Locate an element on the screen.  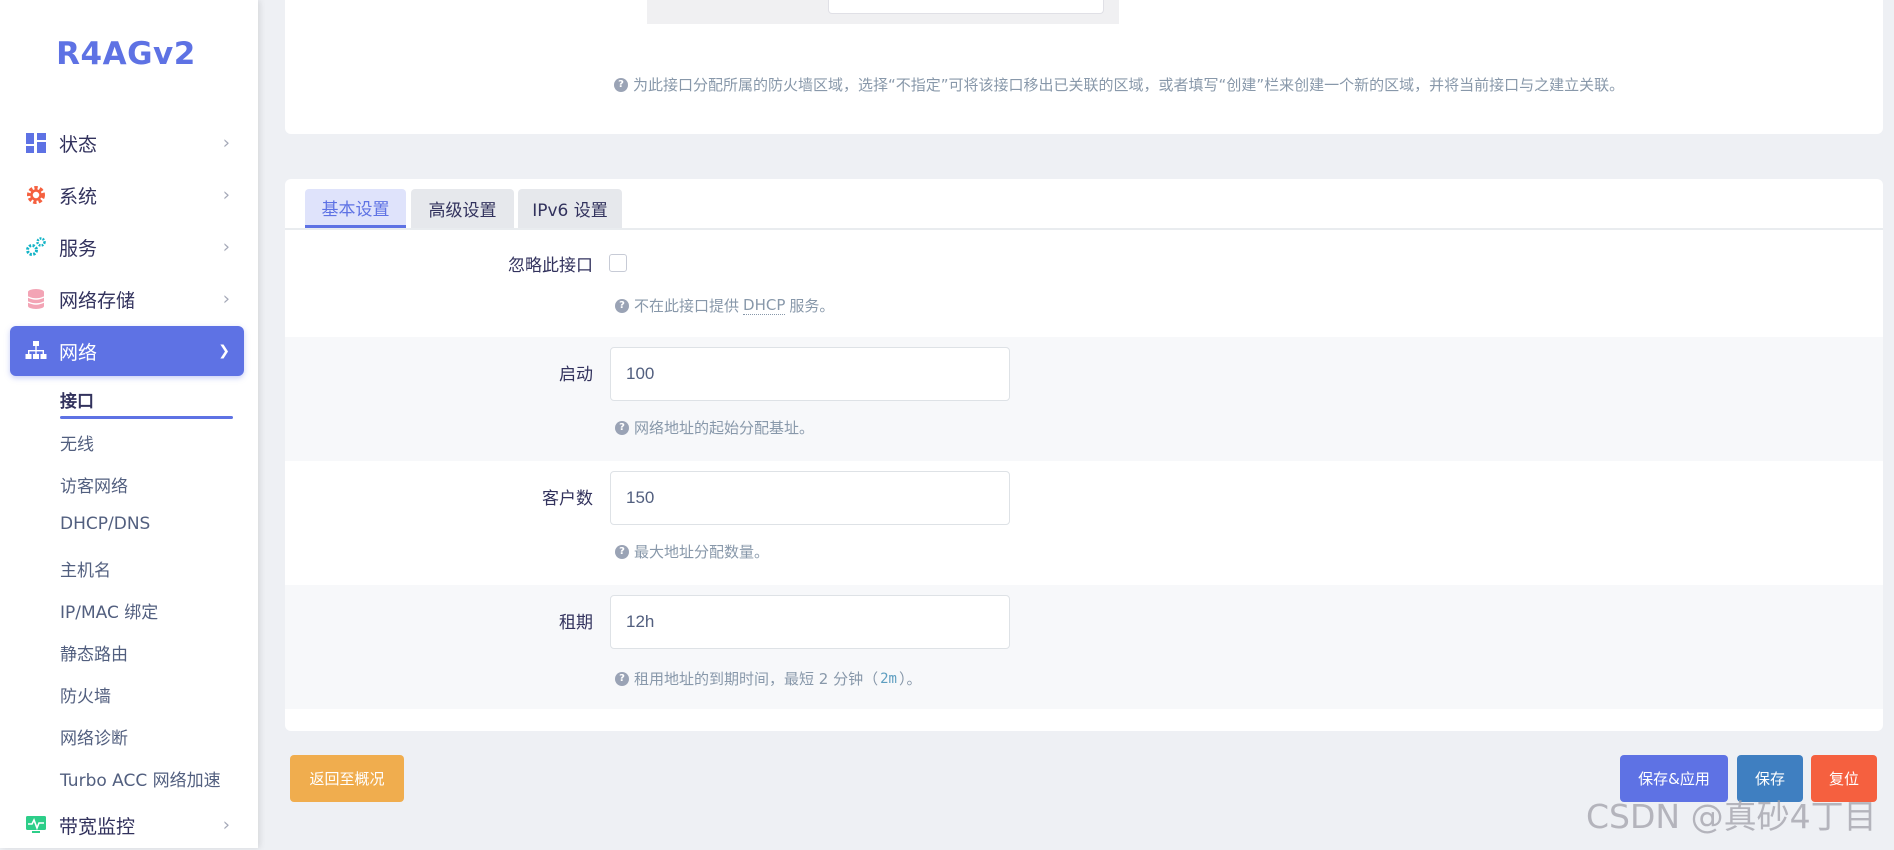
form-row-limit: 客户数 ? 最大地址分配数量。 is located at coordinates (1084, 523).